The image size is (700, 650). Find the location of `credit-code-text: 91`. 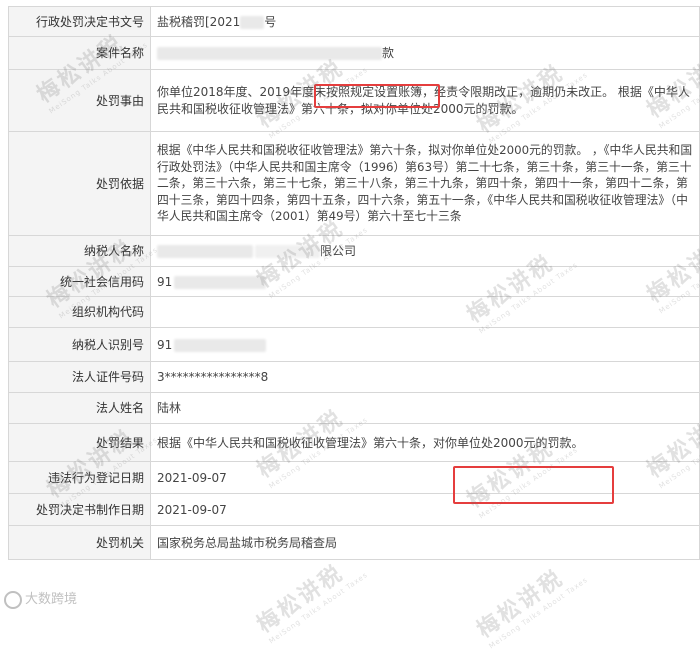

credit-code-text: 91 is located at coordinates (165, 281).